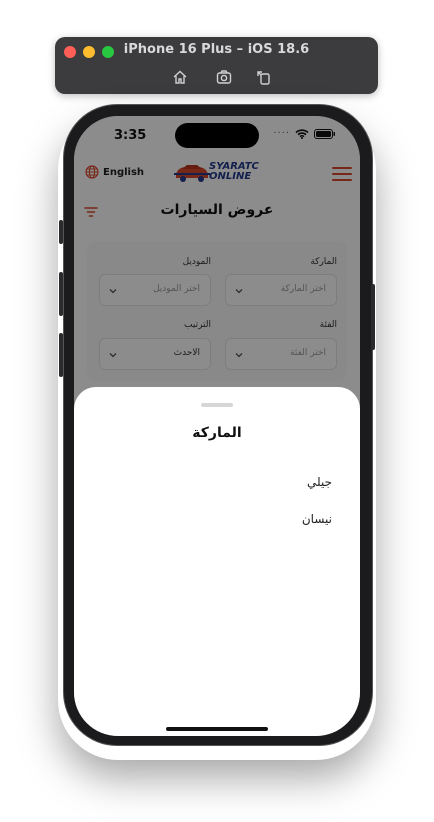 This screenshot has width=434, height=822. Describe the element at coordinates (180, 77) in the screenshot. I see `home-icon` at that location.